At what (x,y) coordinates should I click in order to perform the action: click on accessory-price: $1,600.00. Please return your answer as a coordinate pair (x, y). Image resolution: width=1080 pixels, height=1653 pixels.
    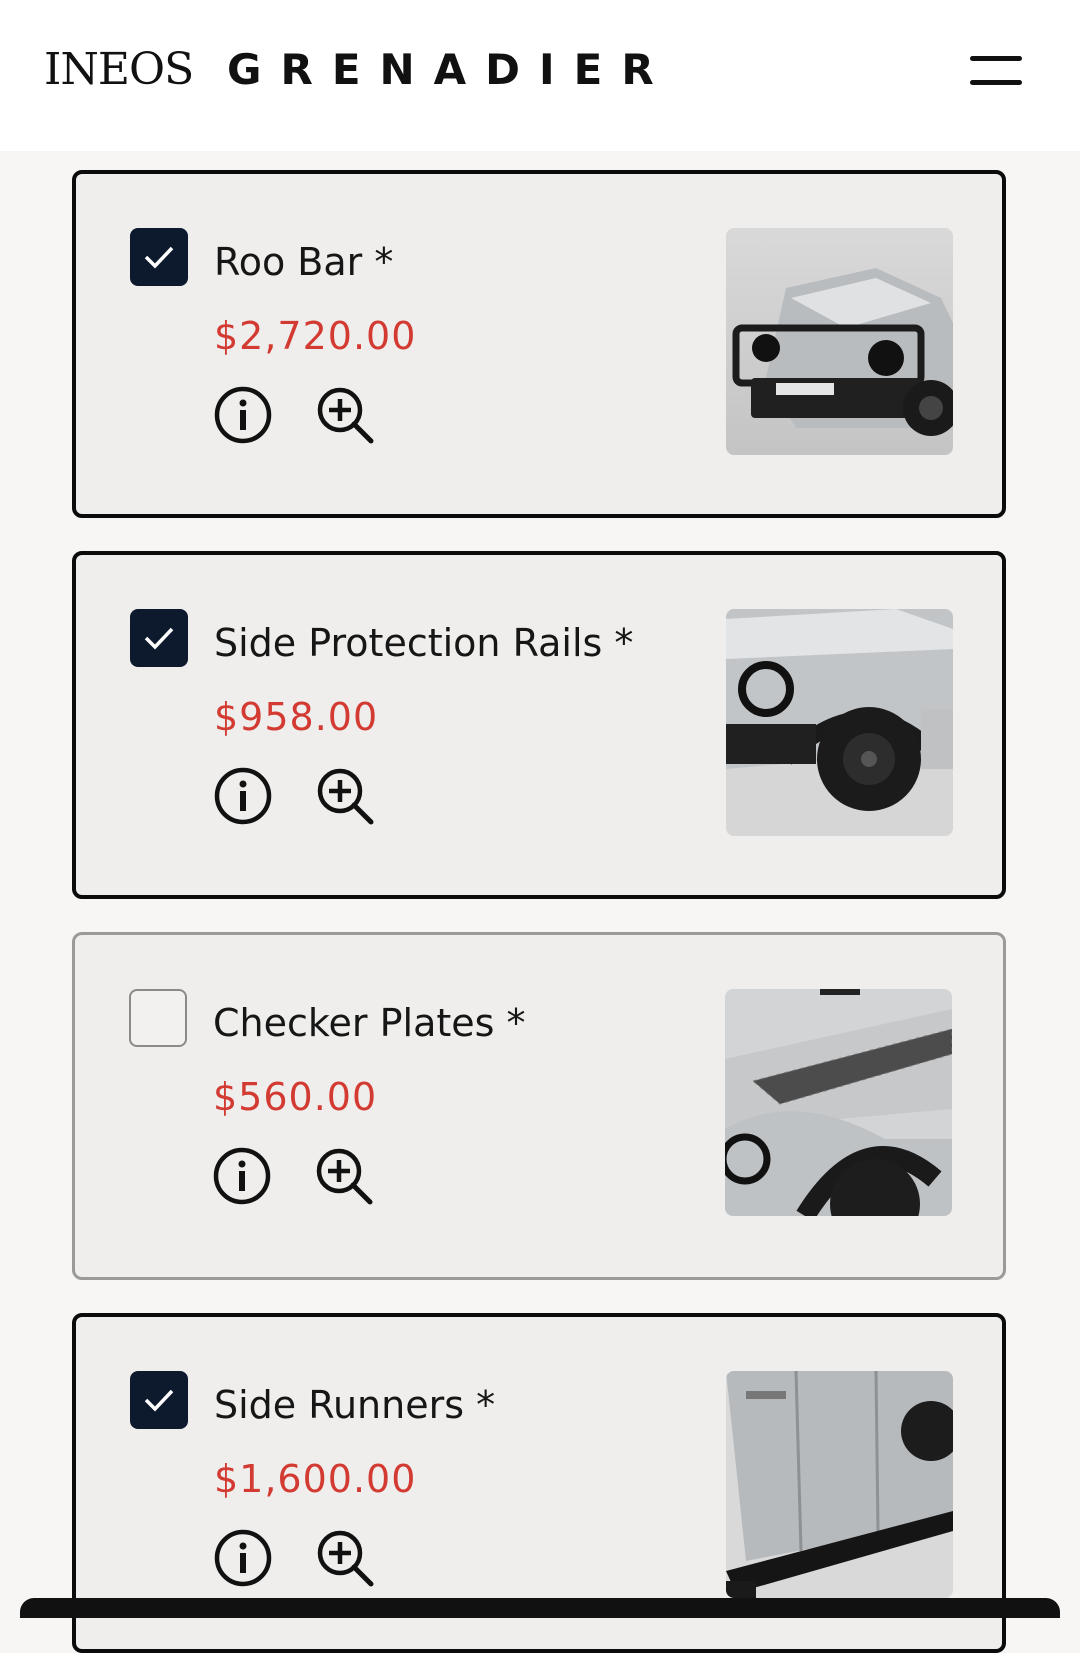
    Looking at the image, I should click on (315, 1479).